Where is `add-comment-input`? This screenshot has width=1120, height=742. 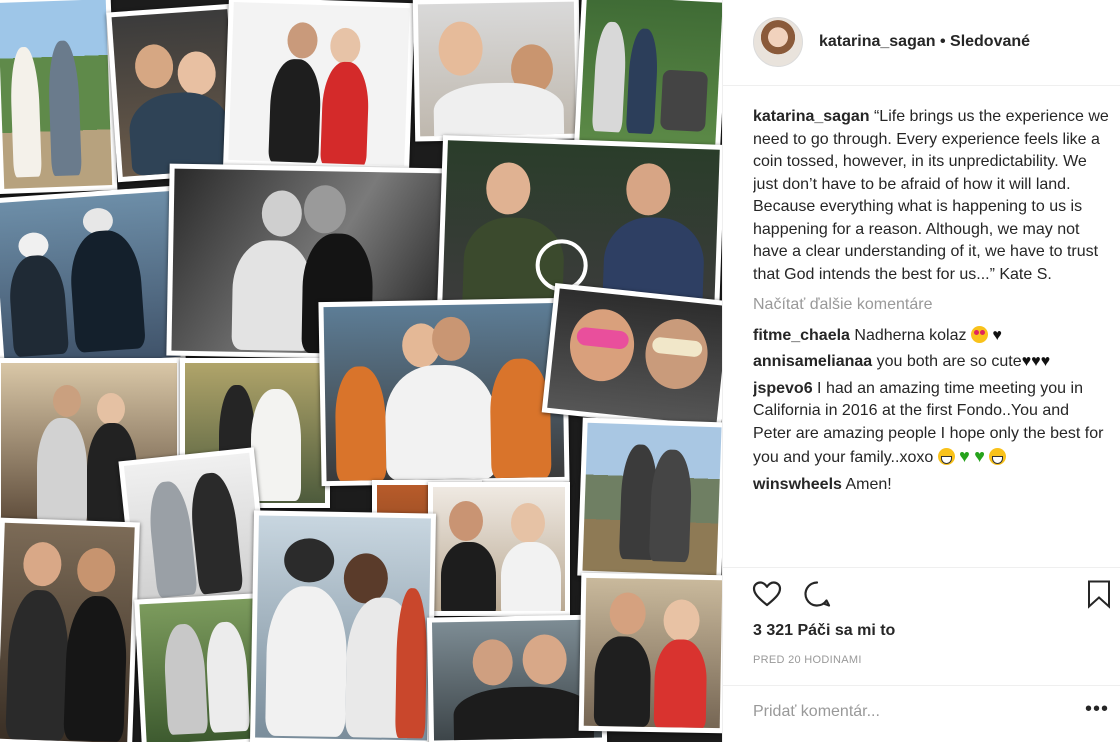
add-comment-input is located at coordinates (903, 712).